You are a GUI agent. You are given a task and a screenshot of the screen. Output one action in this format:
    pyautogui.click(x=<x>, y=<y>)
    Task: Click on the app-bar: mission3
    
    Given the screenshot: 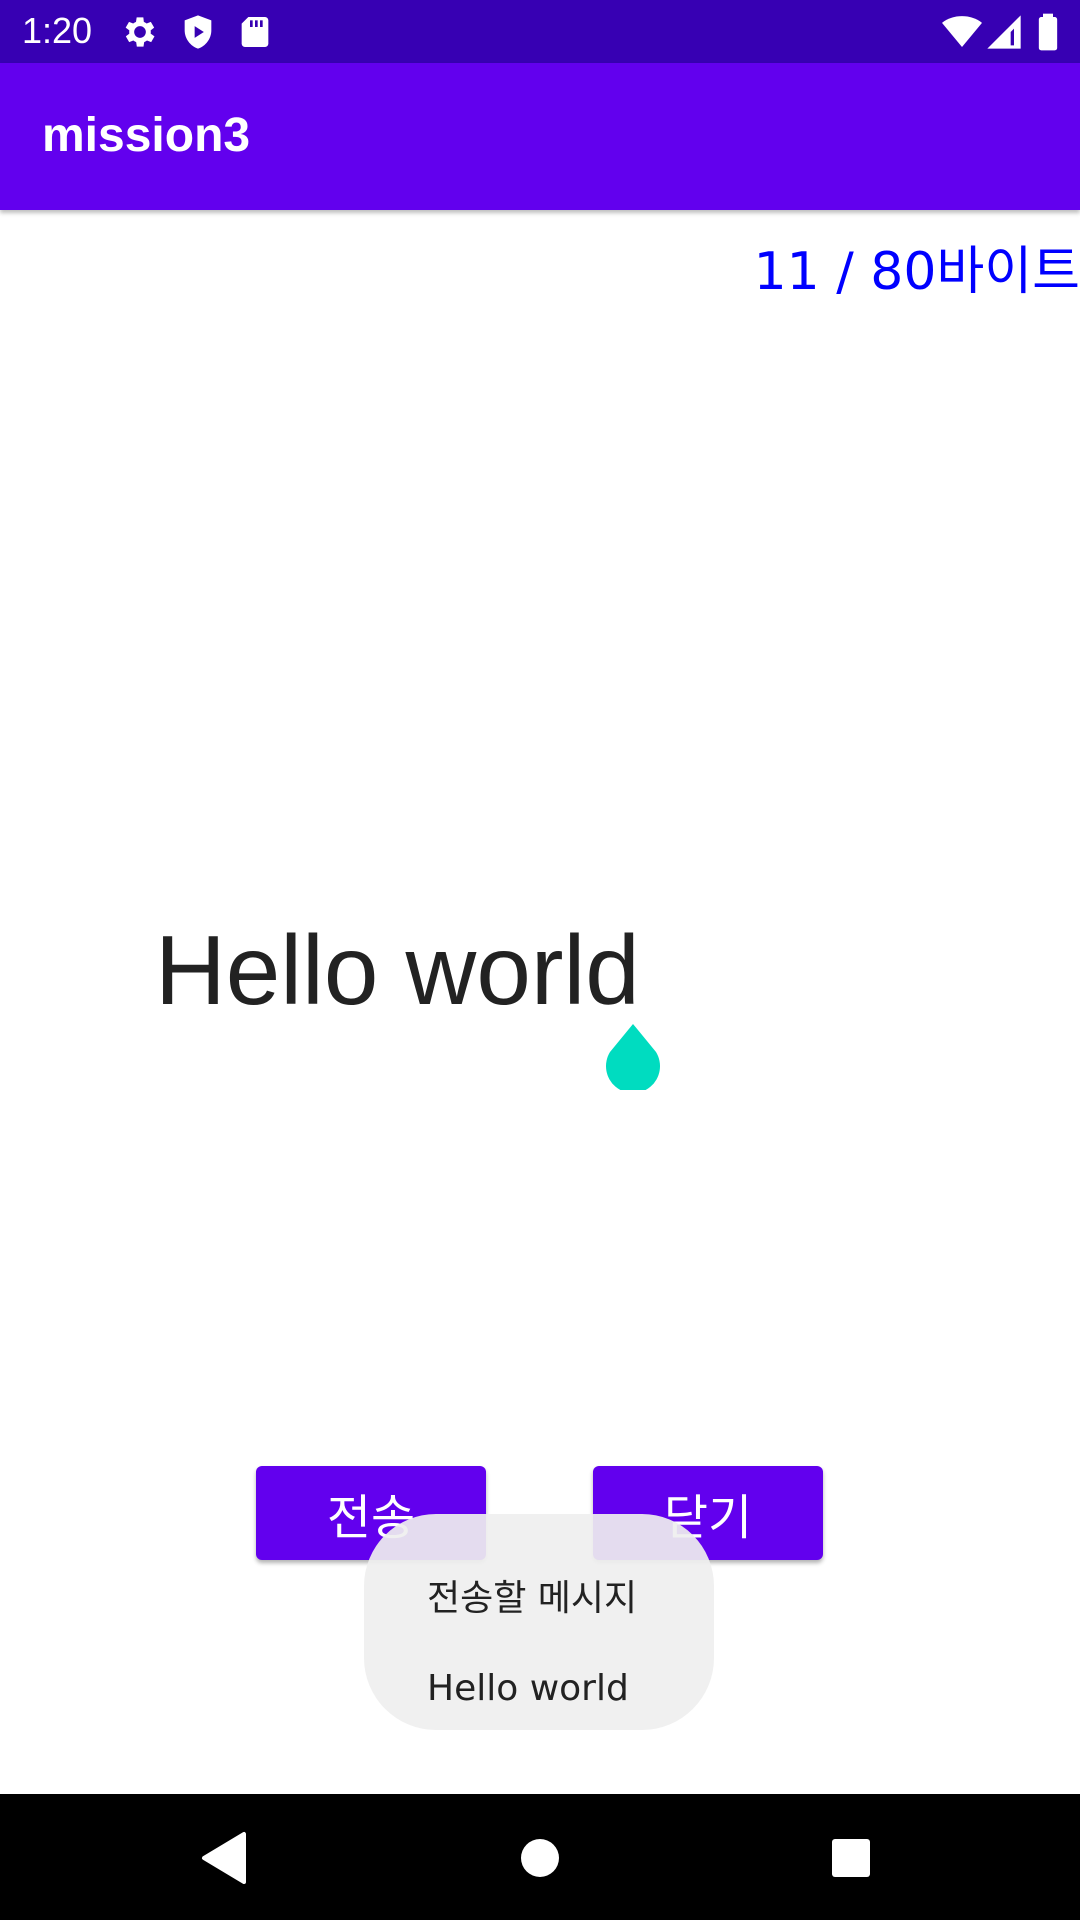 What is the action you would take?
    pyautogui.click(x=540, y=136)
    